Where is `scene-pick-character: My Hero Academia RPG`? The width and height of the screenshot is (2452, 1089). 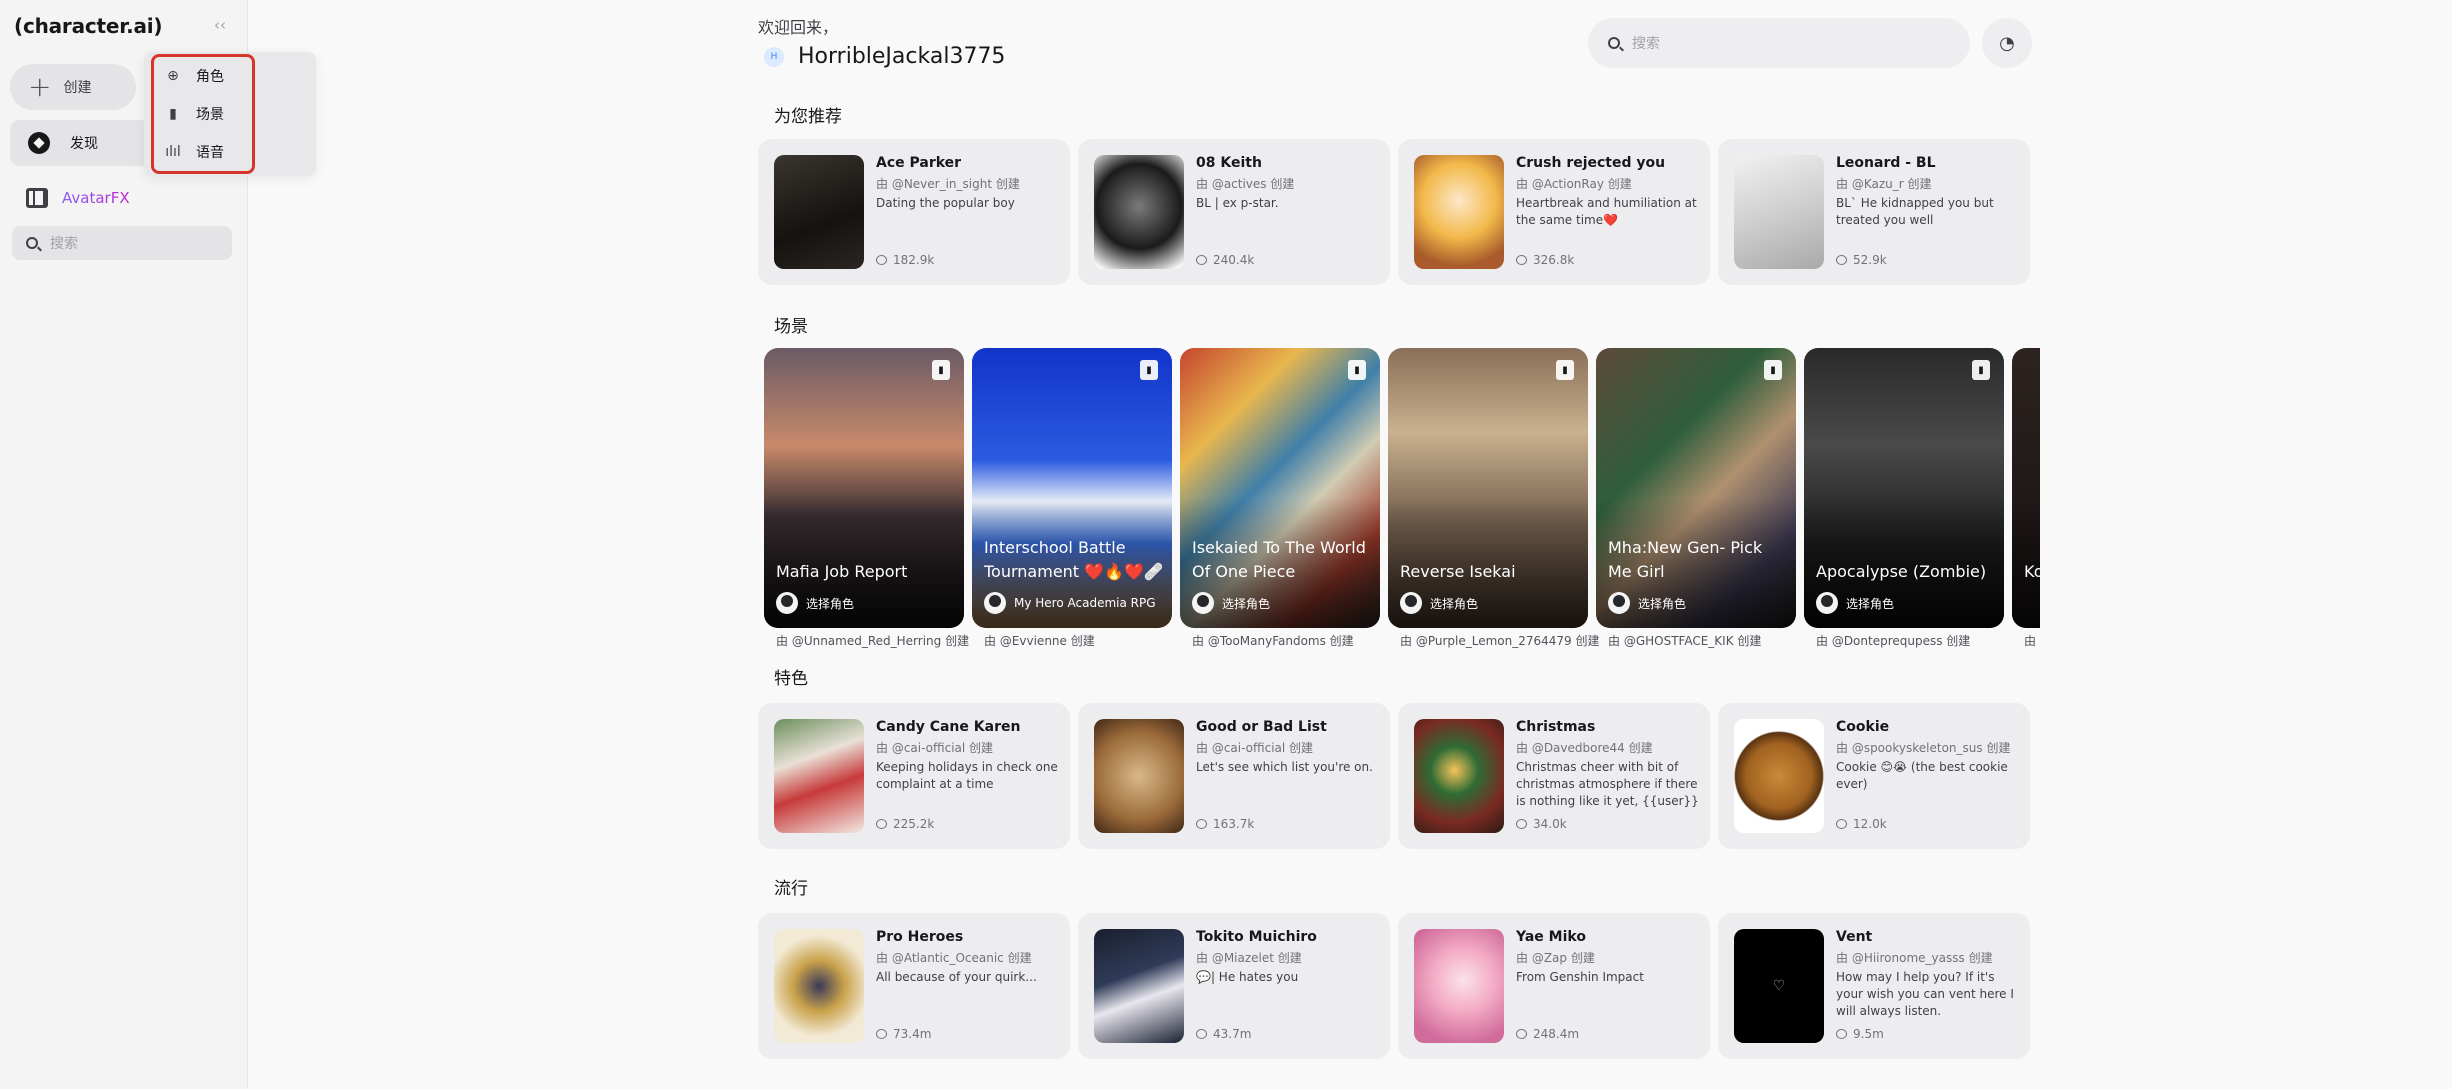 scene-pick-character: My Hero Academia RPG is located at coordinates (1070, 603).